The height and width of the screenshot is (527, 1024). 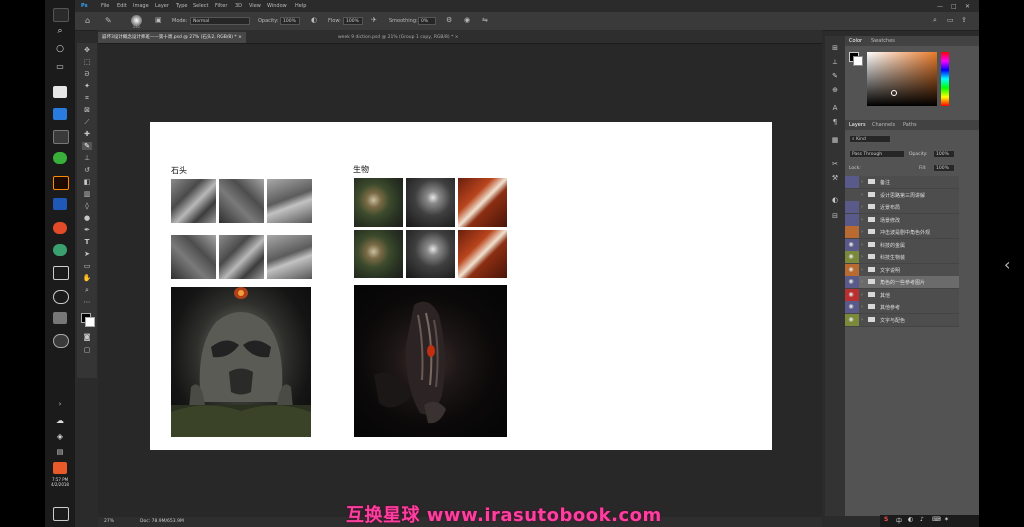 What do you see at coordinates (902, 195) in the screenshot?
I see `layer-row: › 设计思路第三周讲解` at bounding box center [902, 195].